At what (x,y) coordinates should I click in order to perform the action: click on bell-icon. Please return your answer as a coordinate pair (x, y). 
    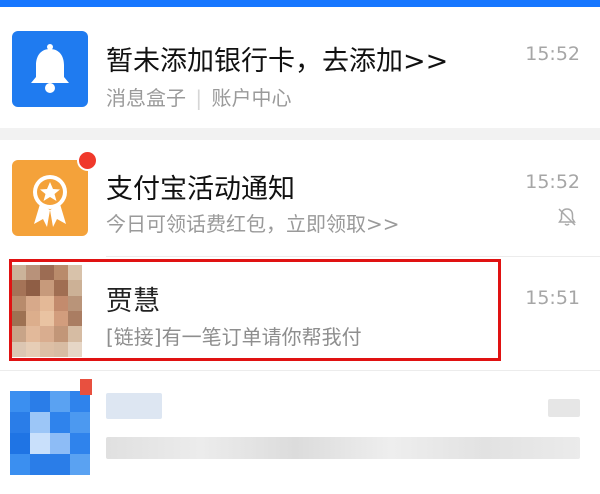
    Looking at the image, I should click on (50, 69).